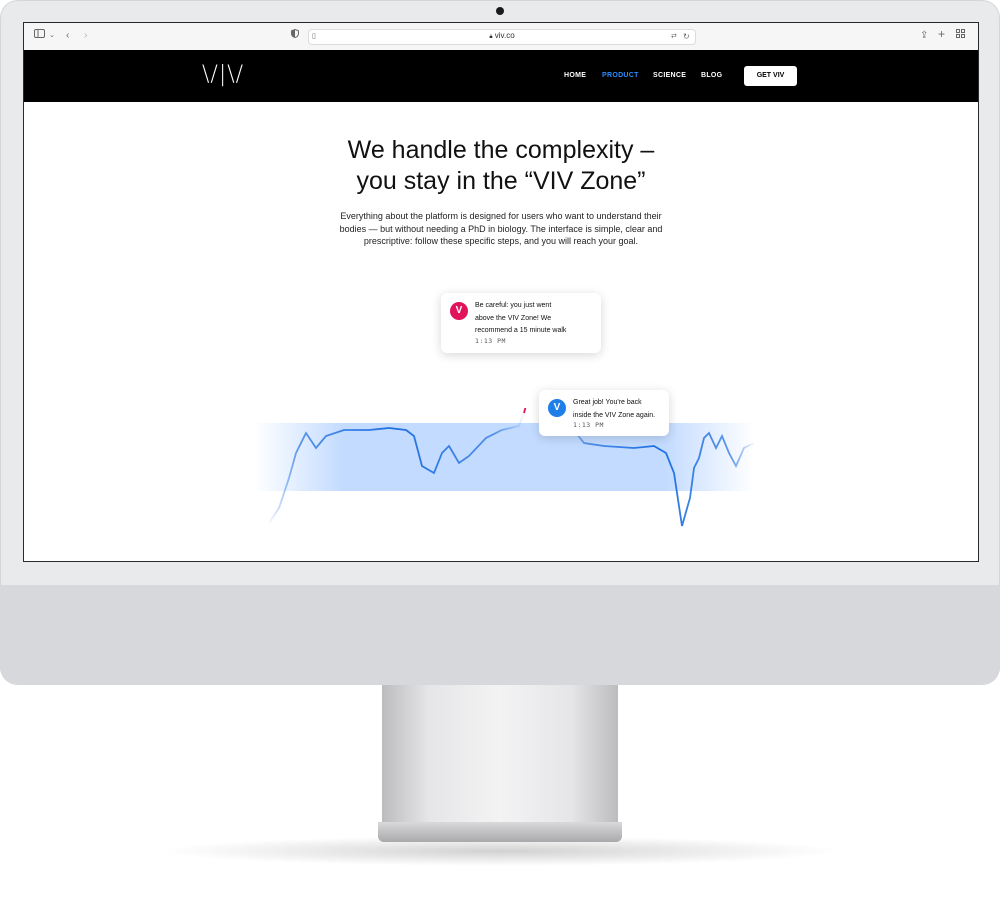 Image resolution: width=1000 pixels, height=900 pixels. I want to click on chevron-left-icon: ‹, so click(67, 36).